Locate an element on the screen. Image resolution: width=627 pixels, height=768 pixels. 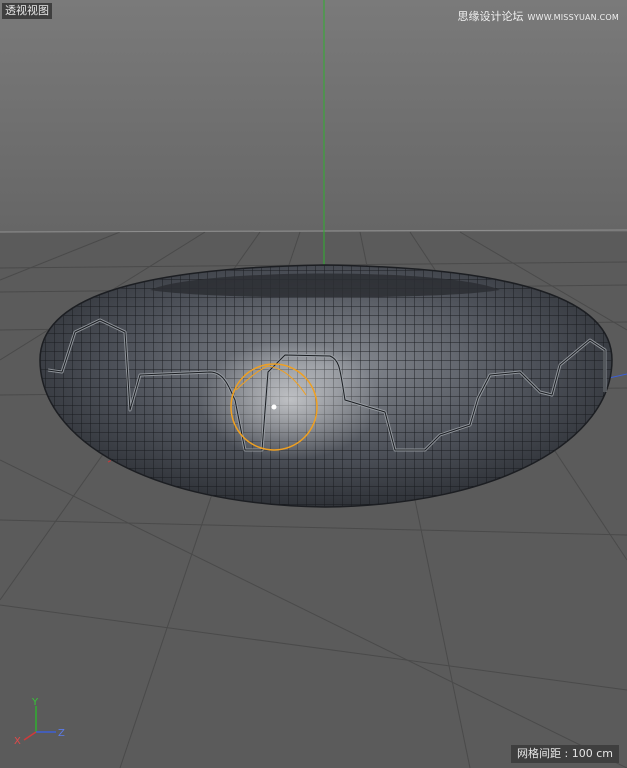
watermark: 思缘设计论坛 WWW.MISSYUAN.COM is located at coordinates (538, 16).